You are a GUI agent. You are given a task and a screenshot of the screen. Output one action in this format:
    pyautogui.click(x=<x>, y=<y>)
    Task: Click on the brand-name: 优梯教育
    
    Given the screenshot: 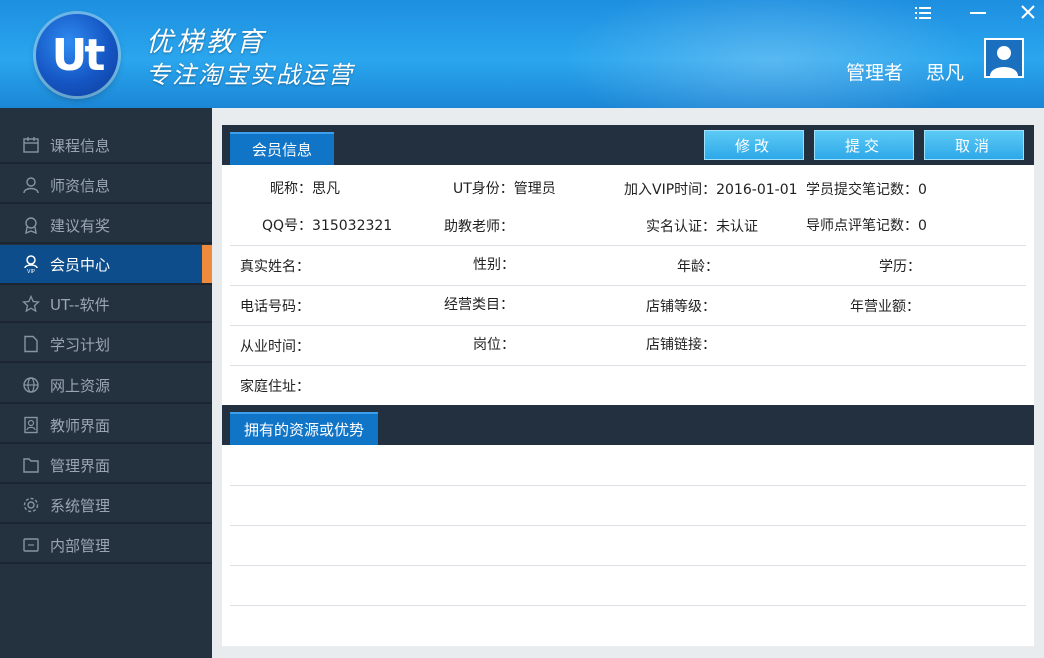 What is the action you would take?
    pyautogui.click(x=206, y=42)
    